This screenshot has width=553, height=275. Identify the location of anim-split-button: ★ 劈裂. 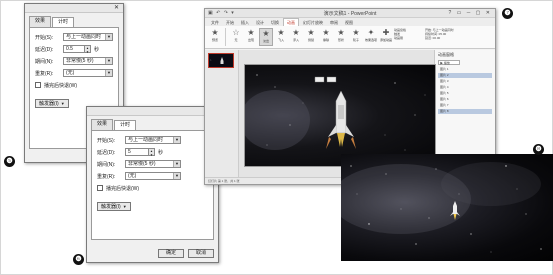
(311, 37).